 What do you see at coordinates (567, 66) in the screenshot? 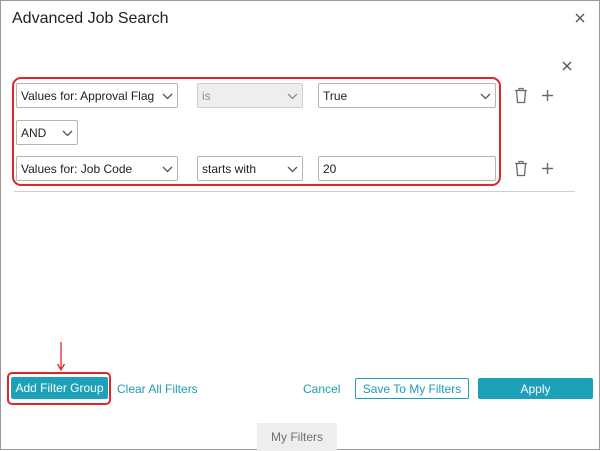
I see `remove-filter-group-close-icon` at bounding box center [567, 66].